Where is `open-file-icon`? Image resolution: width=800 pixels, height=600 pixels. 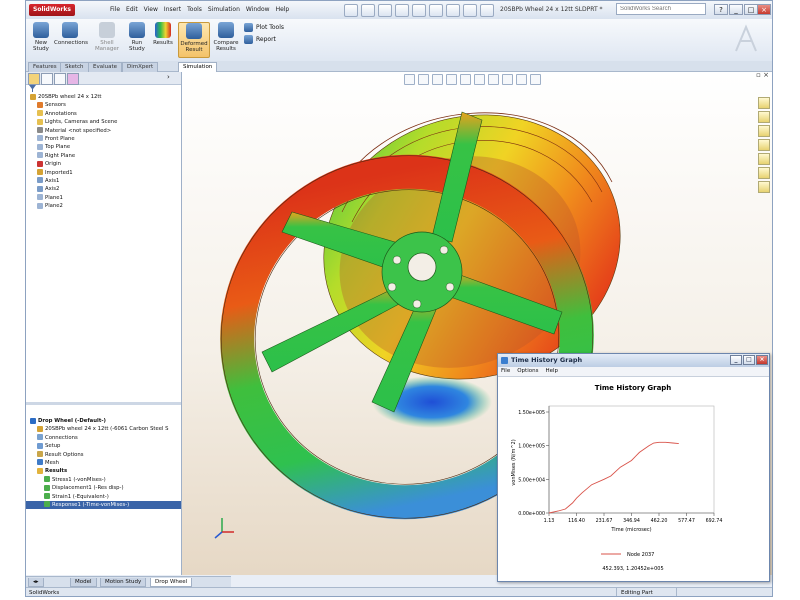
open-file-icon is located at coordinates (368, 10).